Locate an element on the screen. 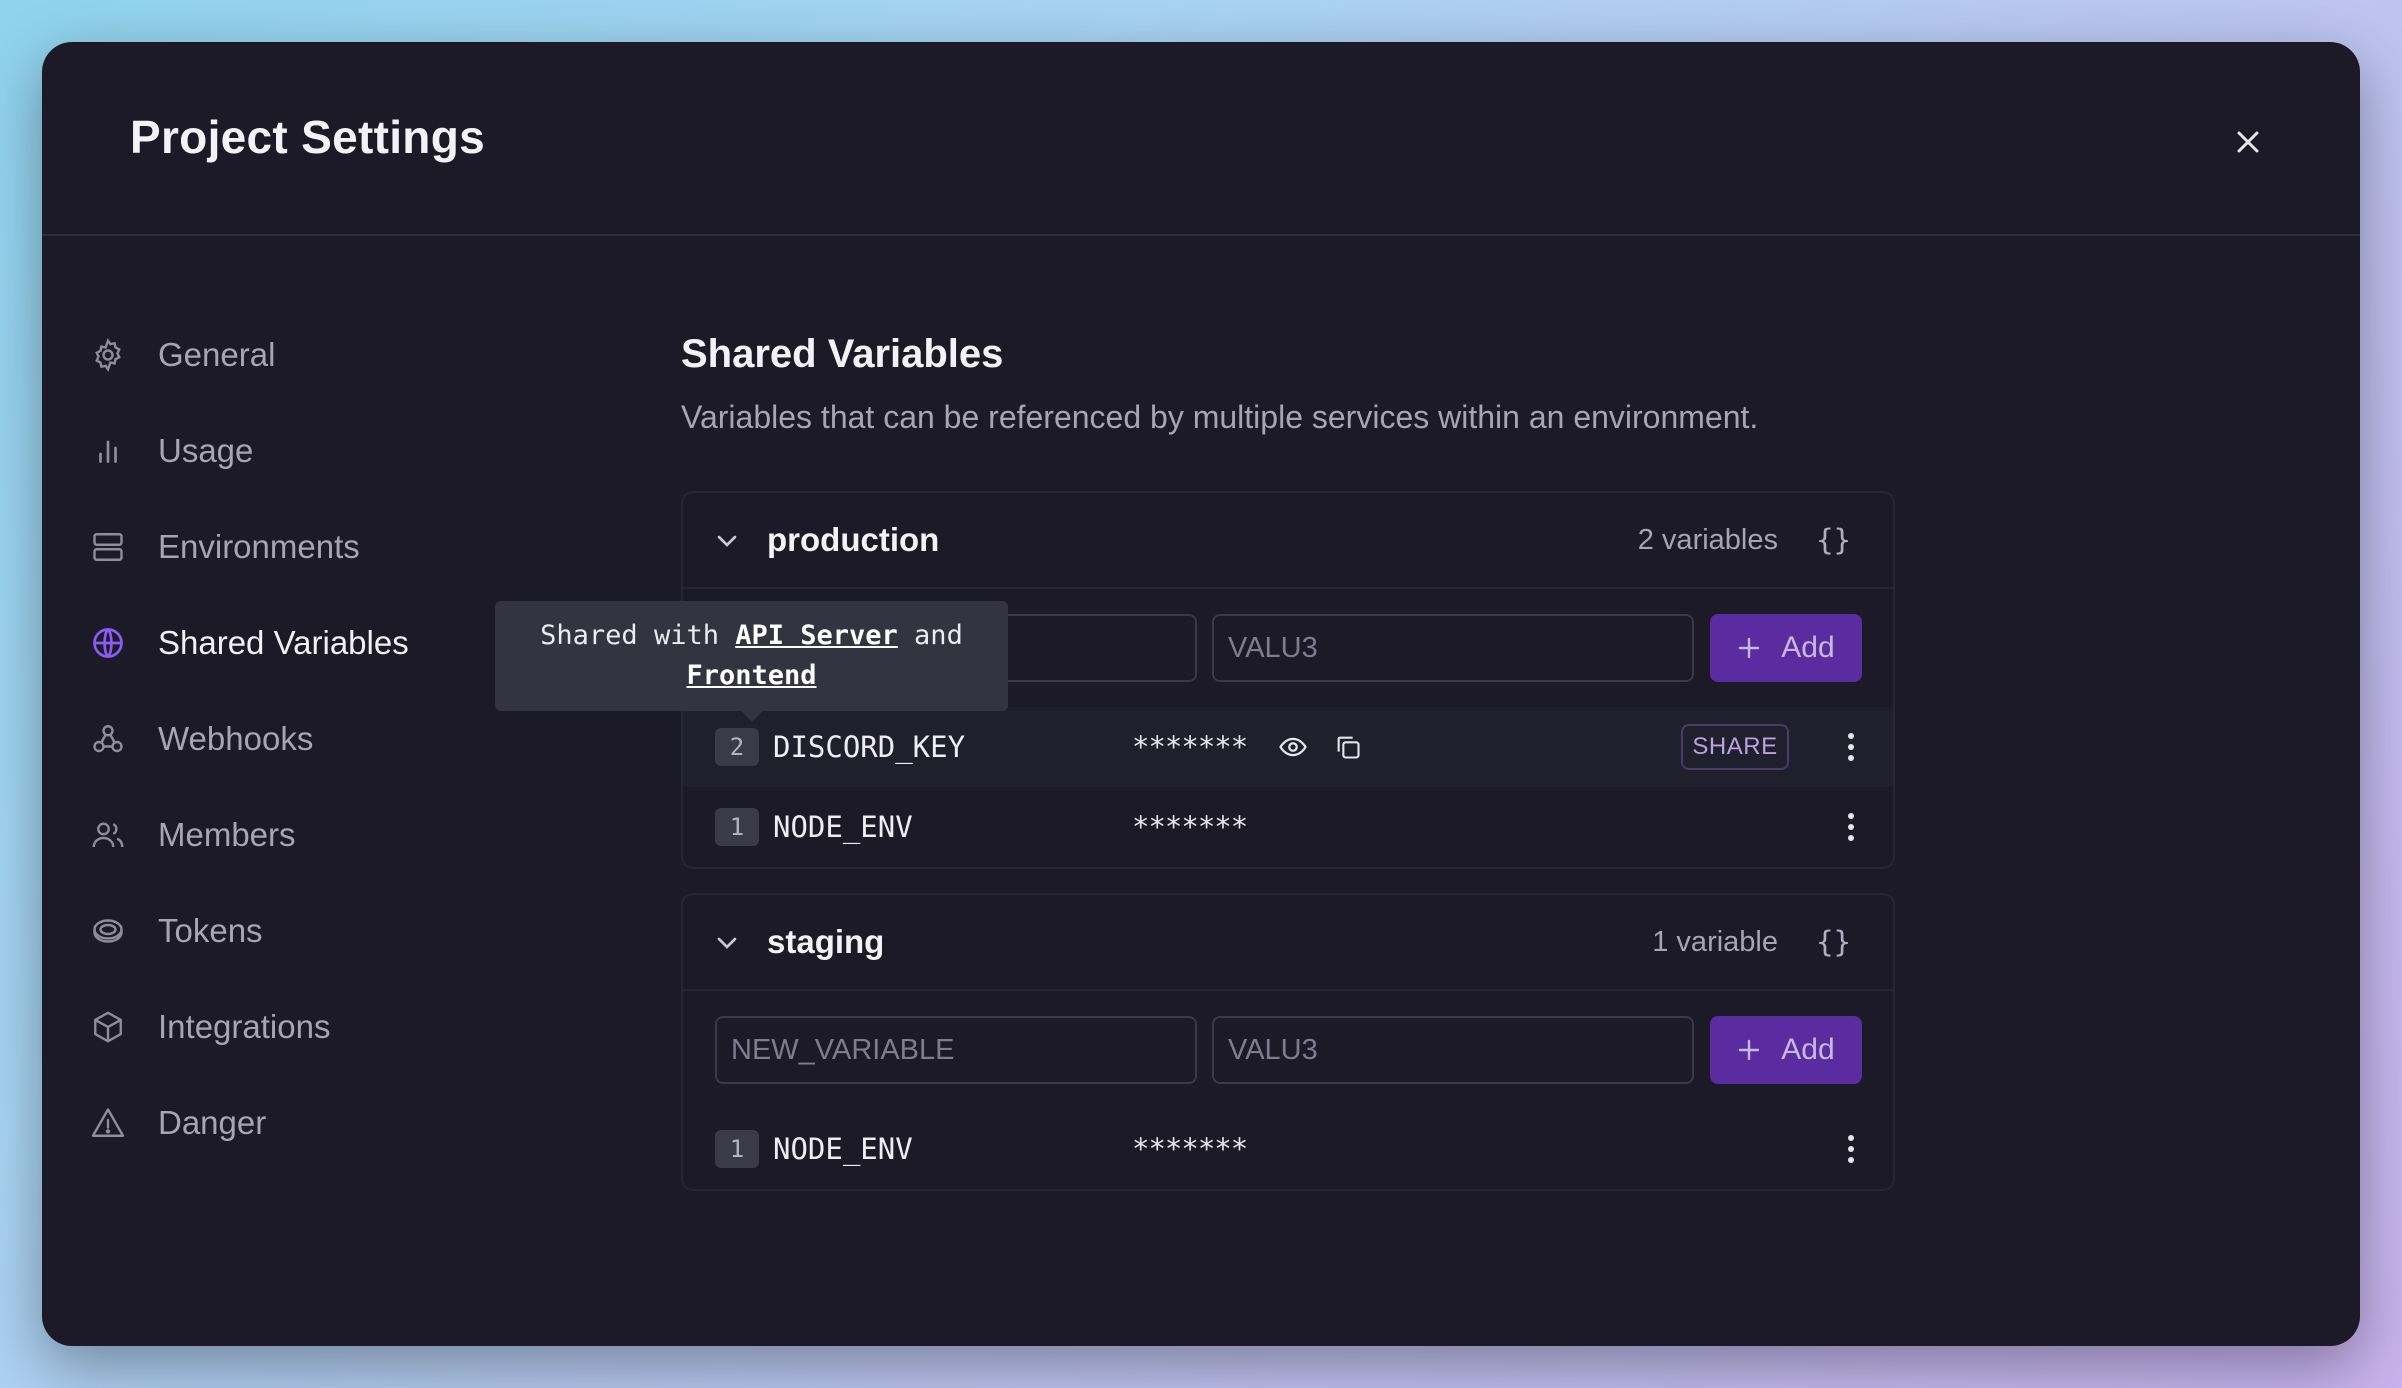 The height and width of the screenshot is (1388, 2402). eye-icon is located at coordinates (1293, 747).